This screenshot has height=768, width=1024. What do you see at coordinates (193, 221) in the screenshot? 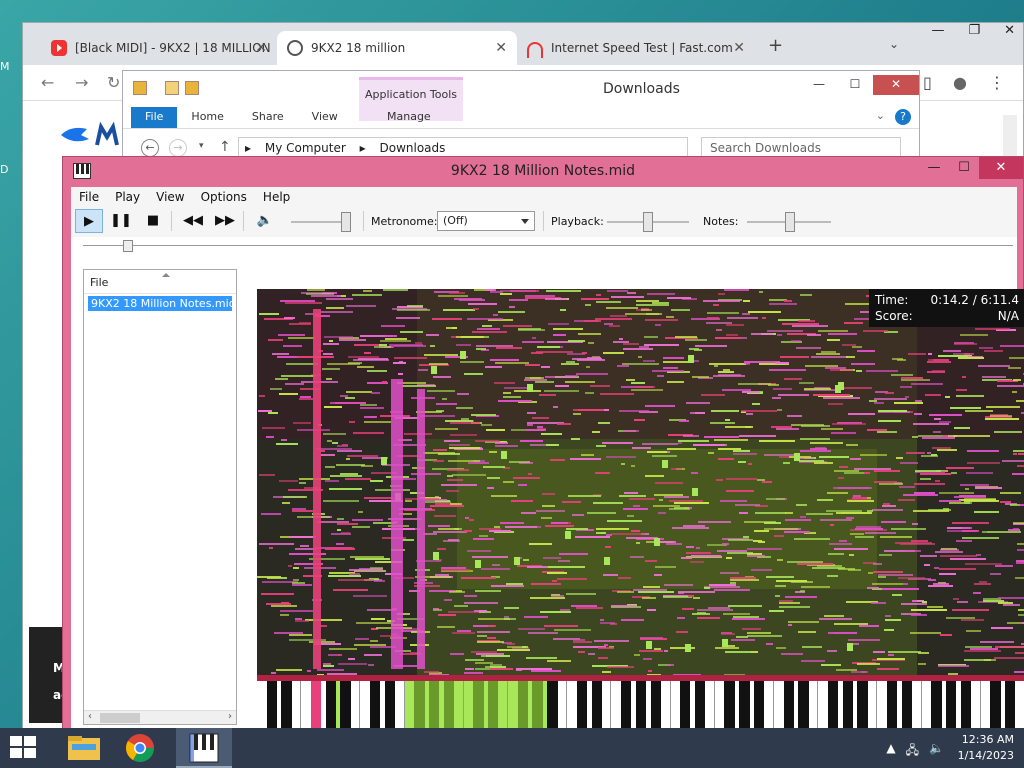
I see `rewind-button: ◀◀` at bounding box center [193, 221].